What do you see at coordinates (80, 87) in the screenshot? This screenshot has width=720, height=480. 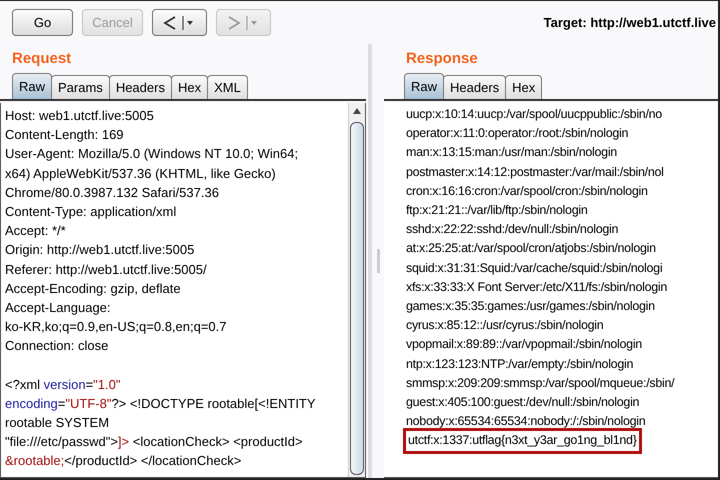 I see `tab: Params` at bounding box center [80, 87].